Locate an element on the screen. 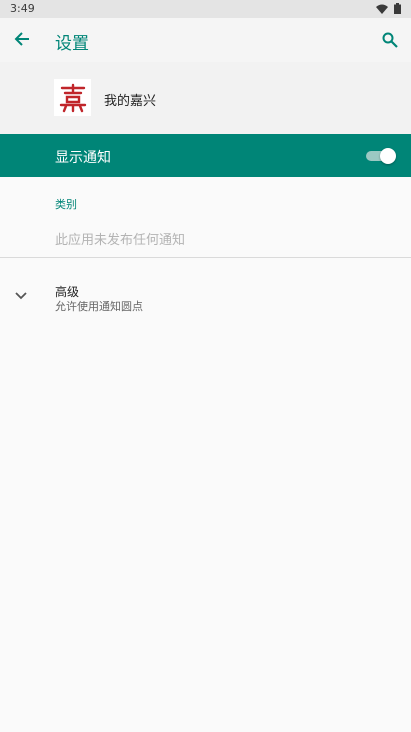  search-button is located at coordinates (390, 40).